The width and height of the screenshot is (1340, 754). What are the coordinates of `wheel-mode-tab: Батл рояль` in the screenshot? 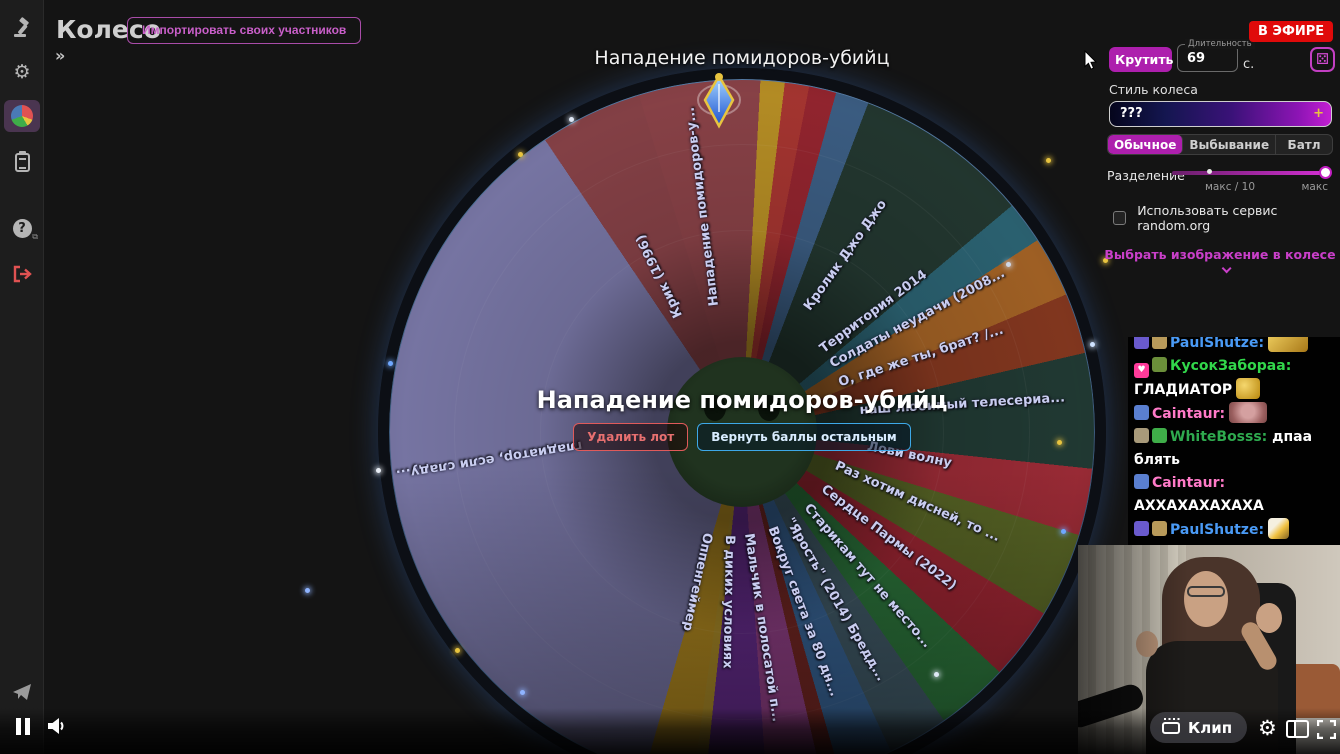 It's located at (1304, 144).